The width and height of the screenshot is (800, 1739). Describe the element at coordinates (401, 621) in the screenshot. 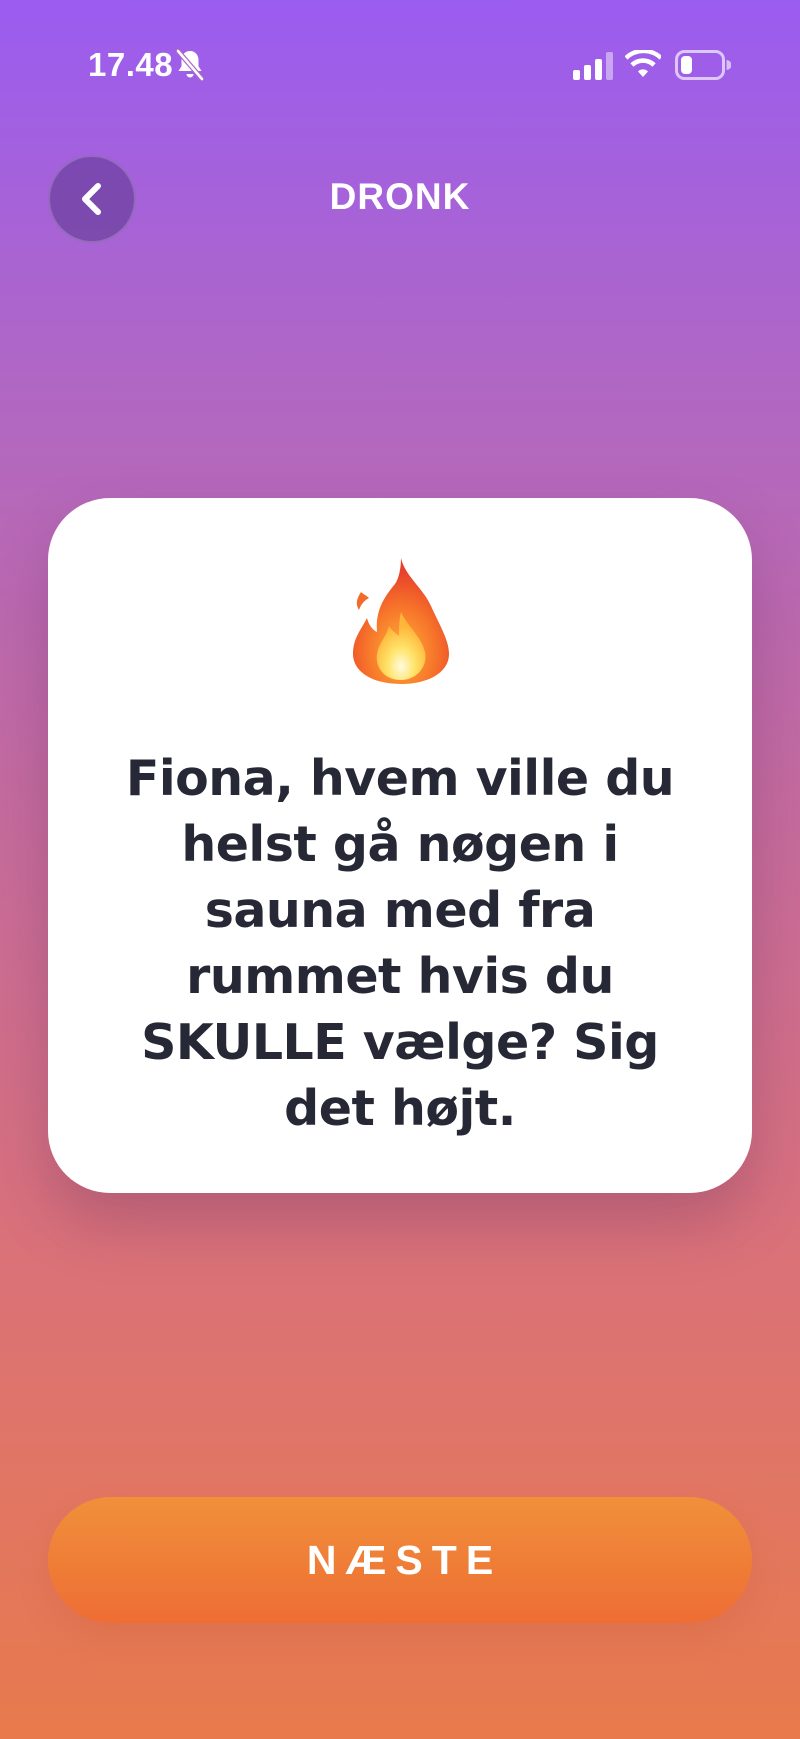

I see `fire-icon` at that location.